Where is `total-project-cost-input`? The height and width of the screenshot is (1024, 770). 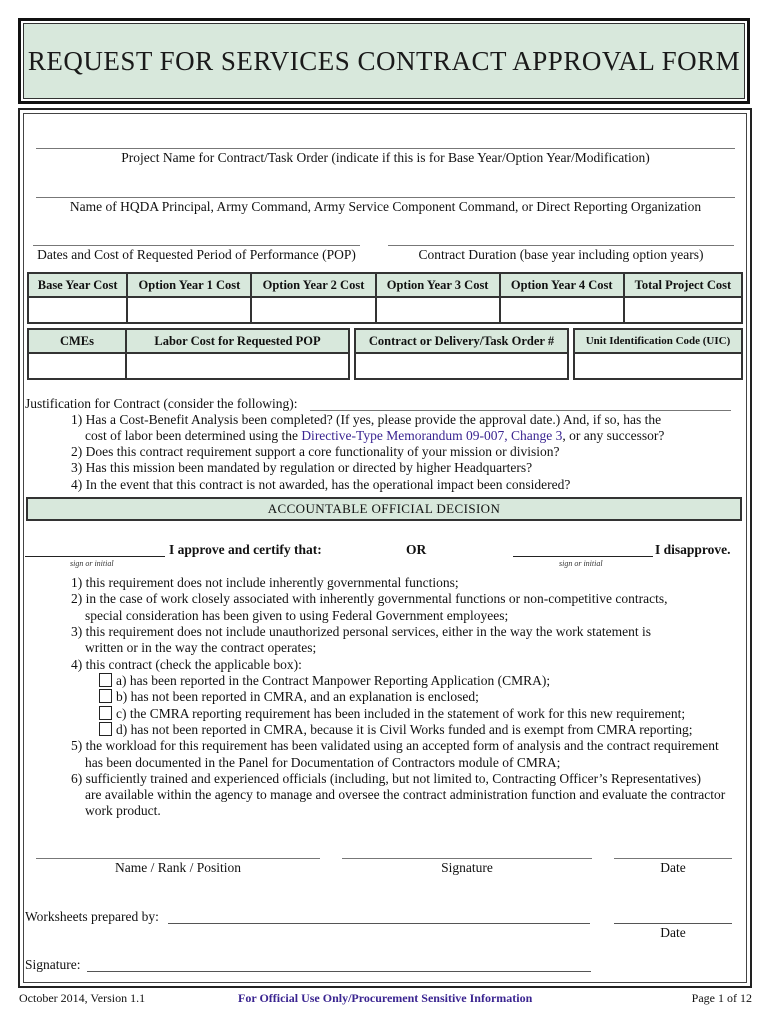
total-project-cost-input is located at coordinates (683, 310).